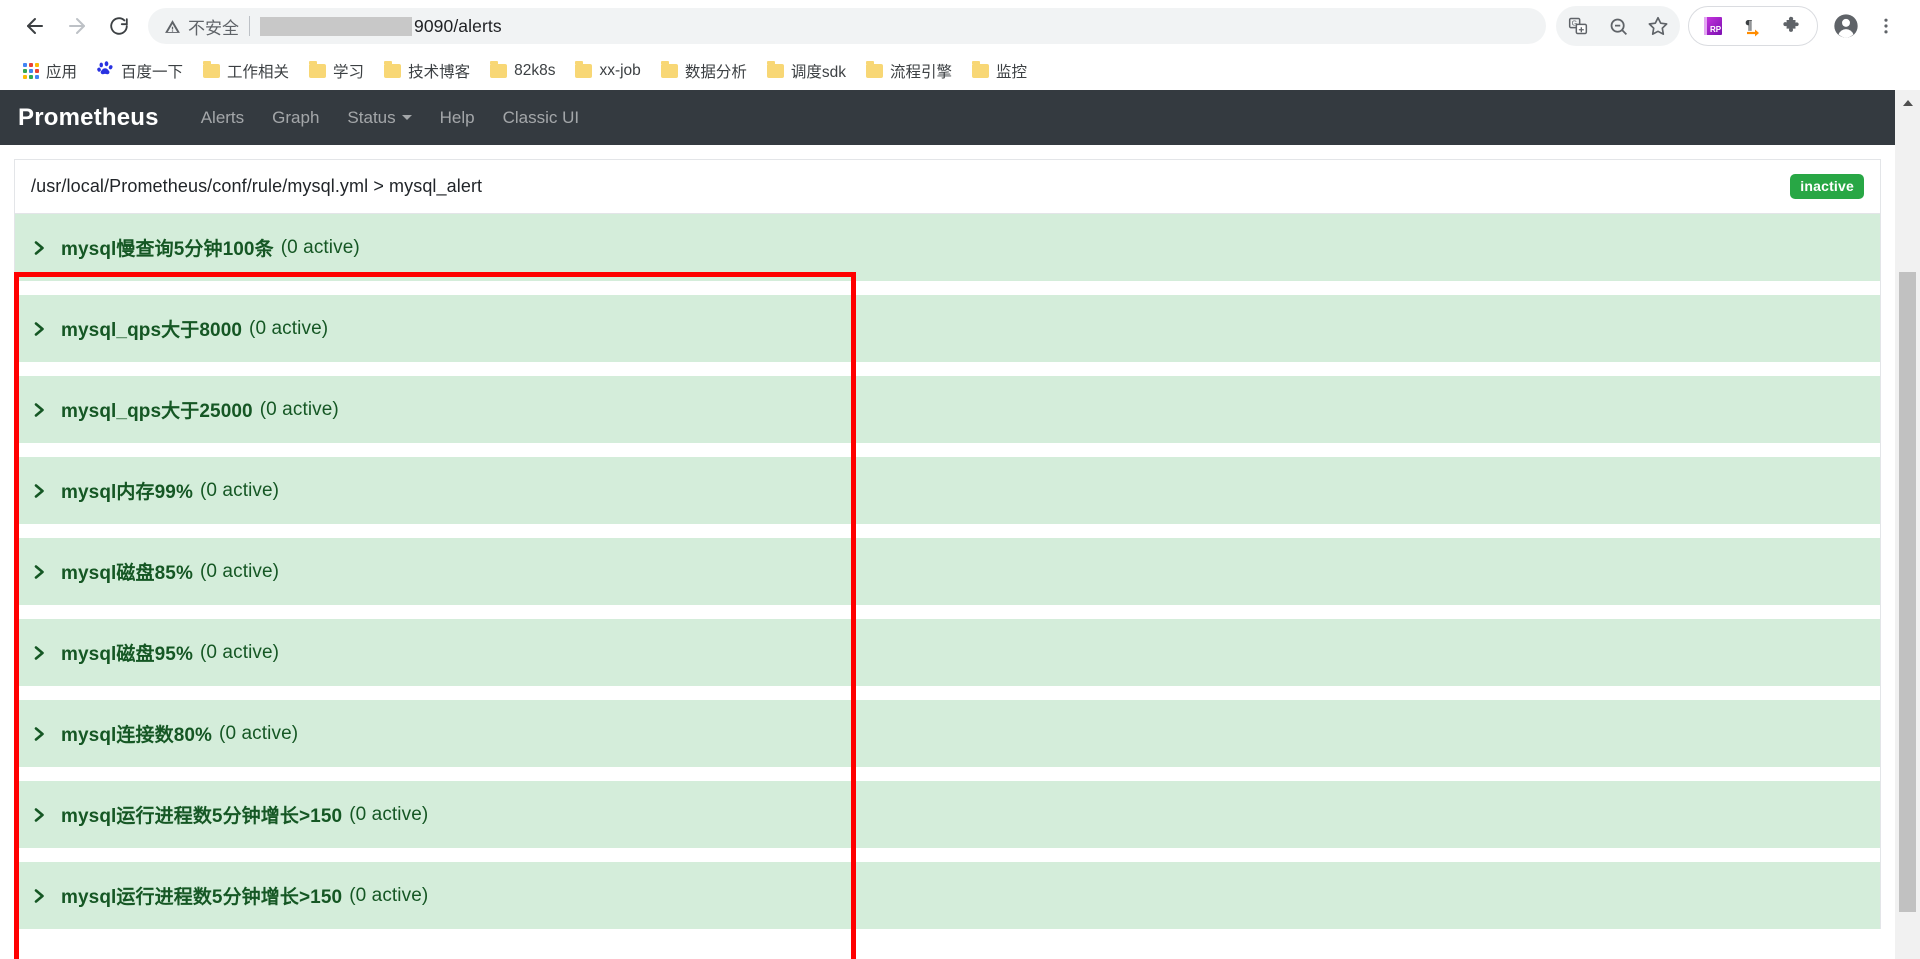  I want to click on status-badge: inactive, so click(1827, 186).